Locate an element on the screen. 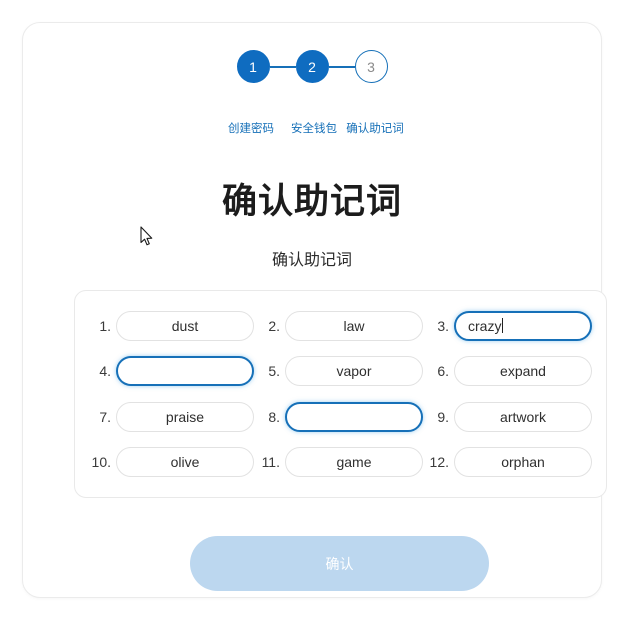 The image size is (626, 621). word-cell-2: 2. law is located at coordinates (340, 326).